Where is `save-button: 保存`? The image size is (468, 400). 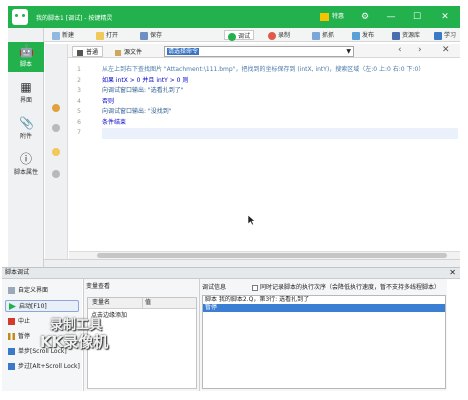 save-button: 保存 is located at coordinates (151, 35).